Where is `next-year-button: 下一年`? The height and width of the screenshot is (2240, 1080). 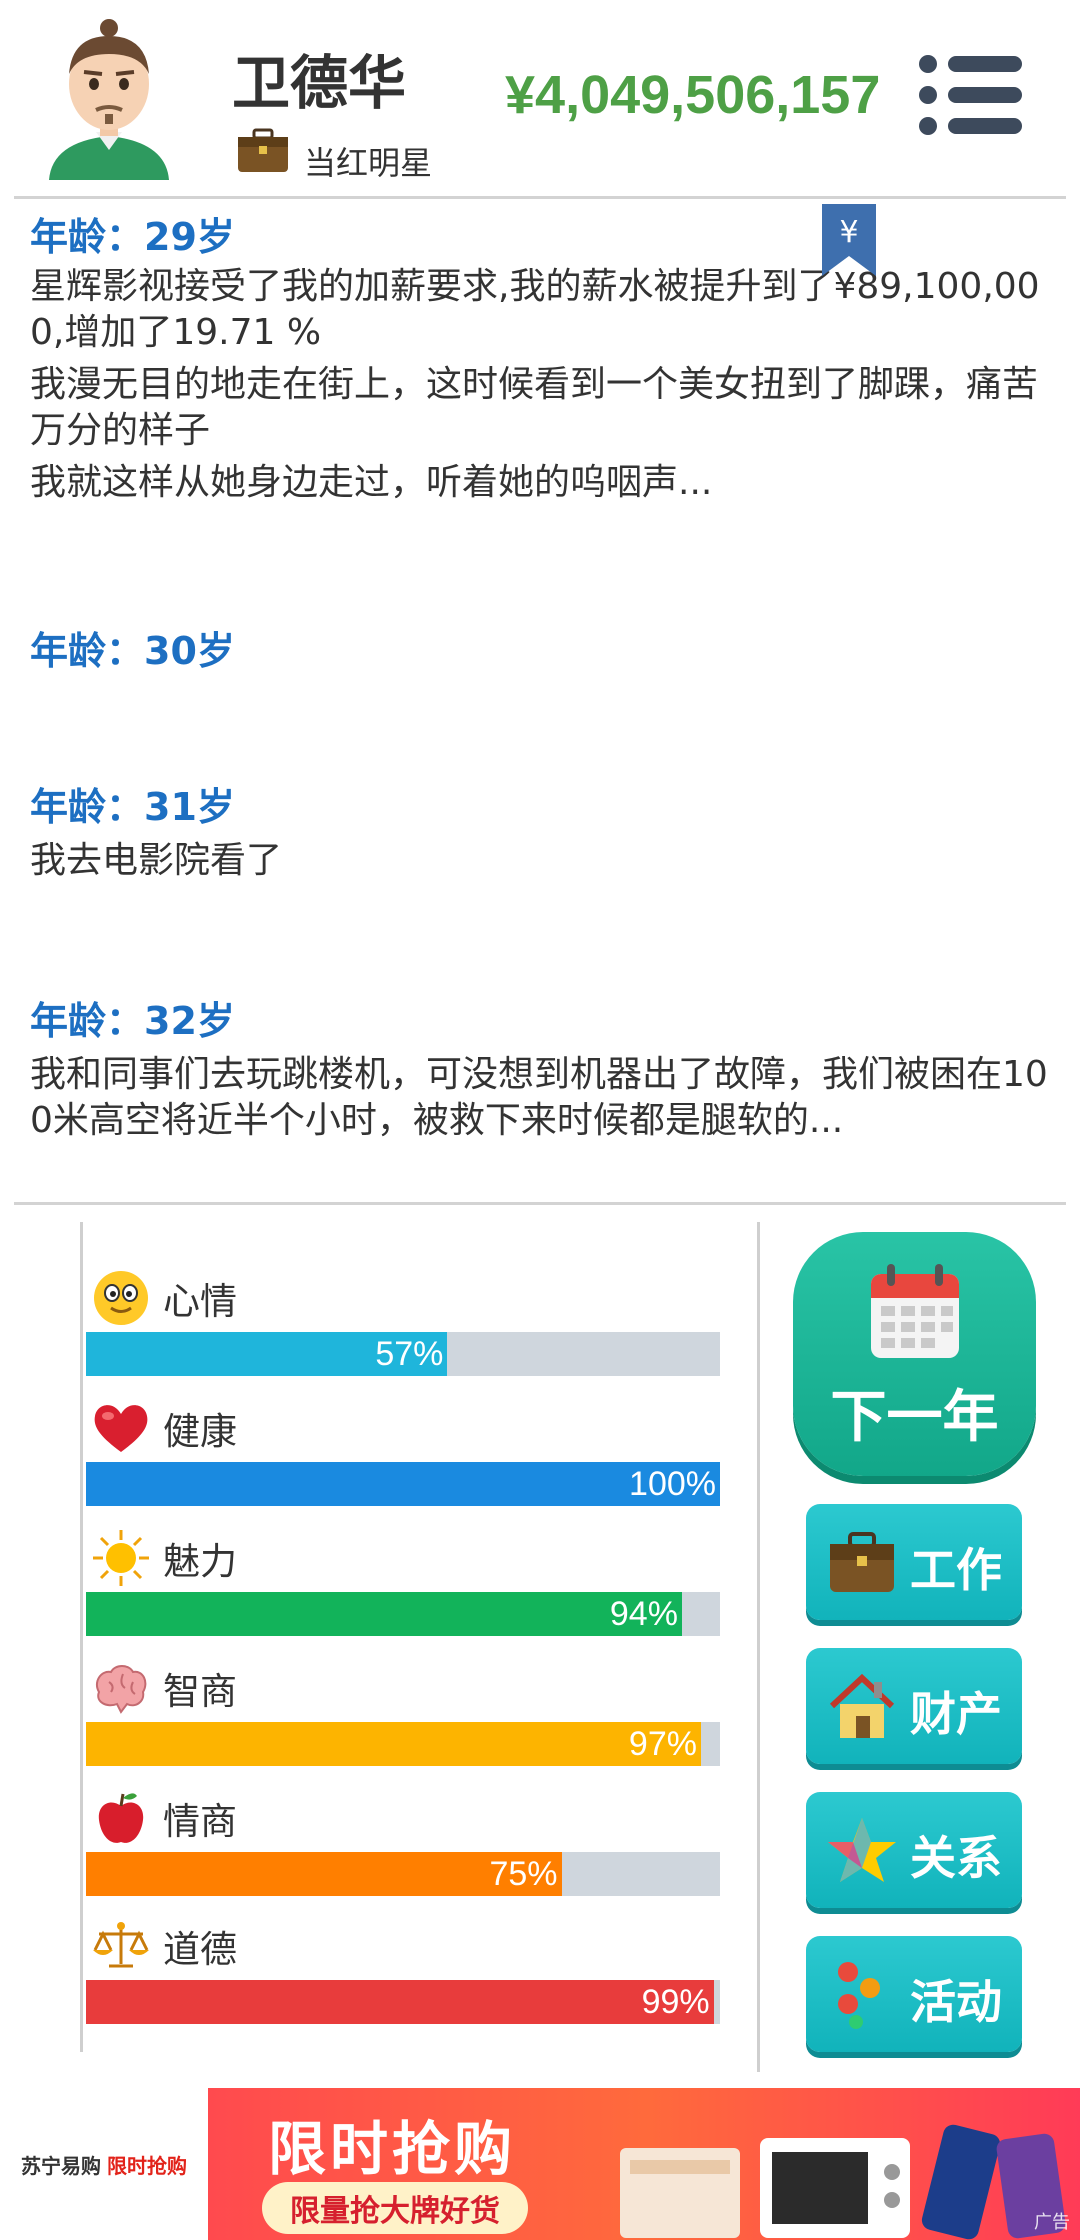
next-year-button: 下一年 is located at coordinates (914, 1354).